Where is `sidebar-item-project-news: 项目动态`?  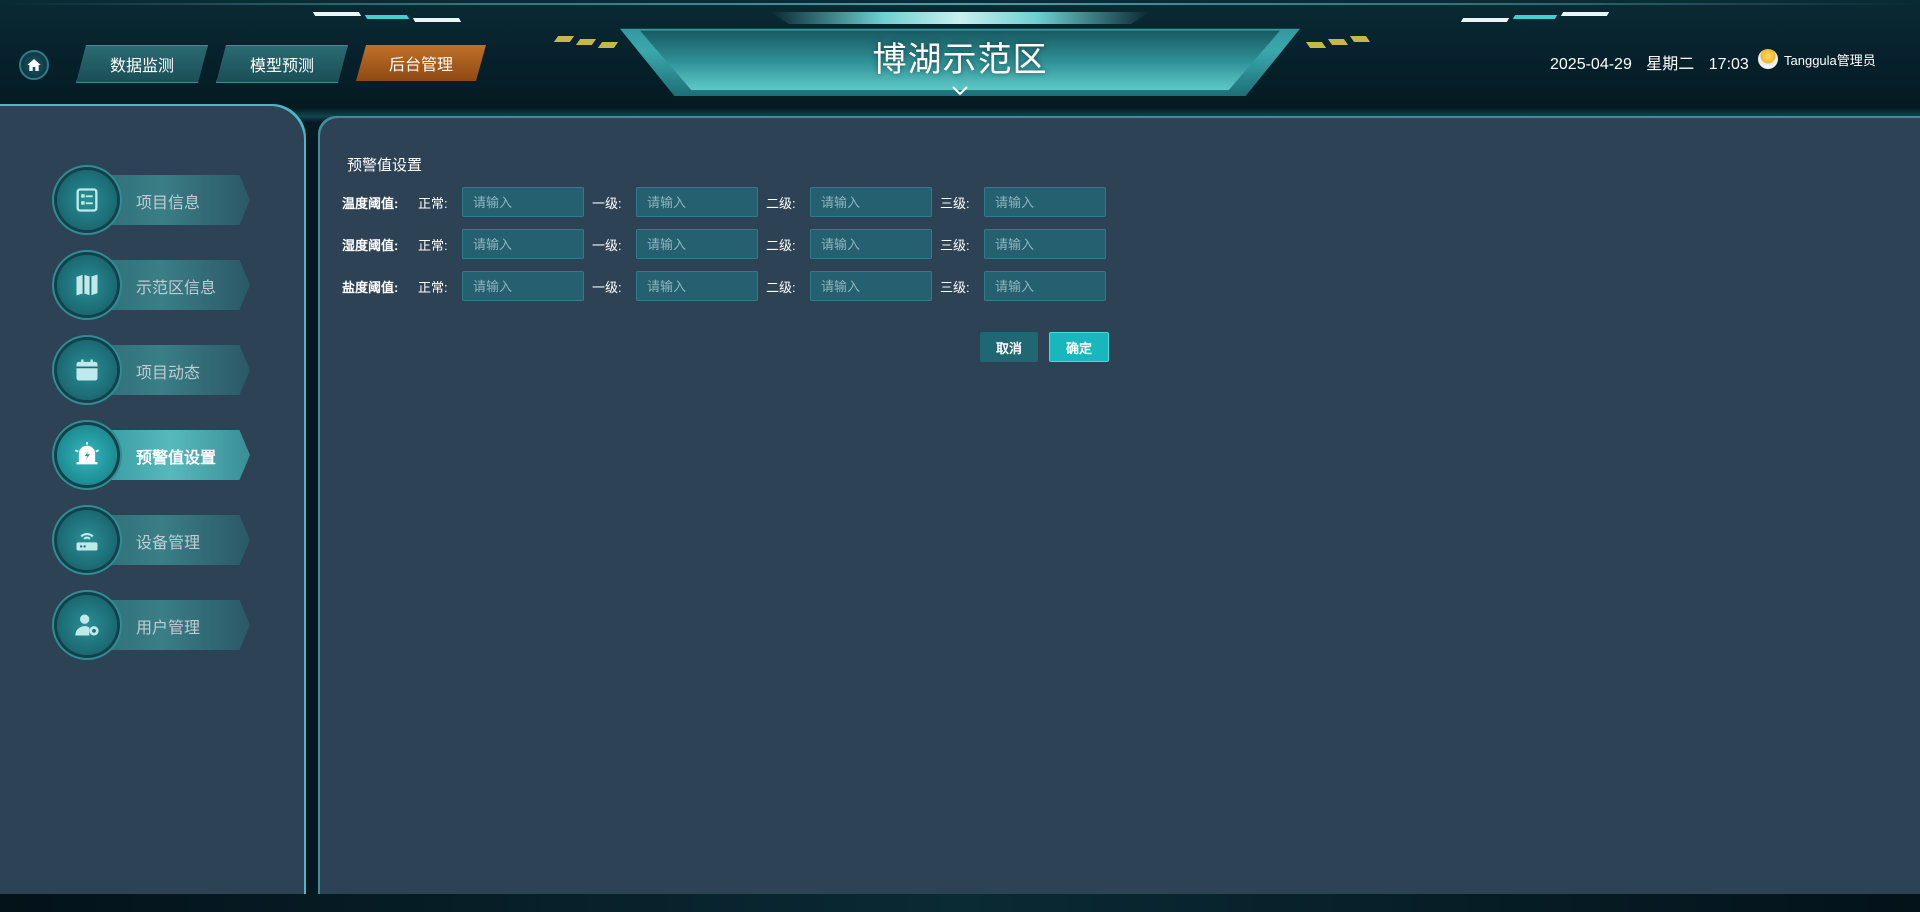
sidebar-item-project-news: 项目动态 is located at coordinates (154, 370).